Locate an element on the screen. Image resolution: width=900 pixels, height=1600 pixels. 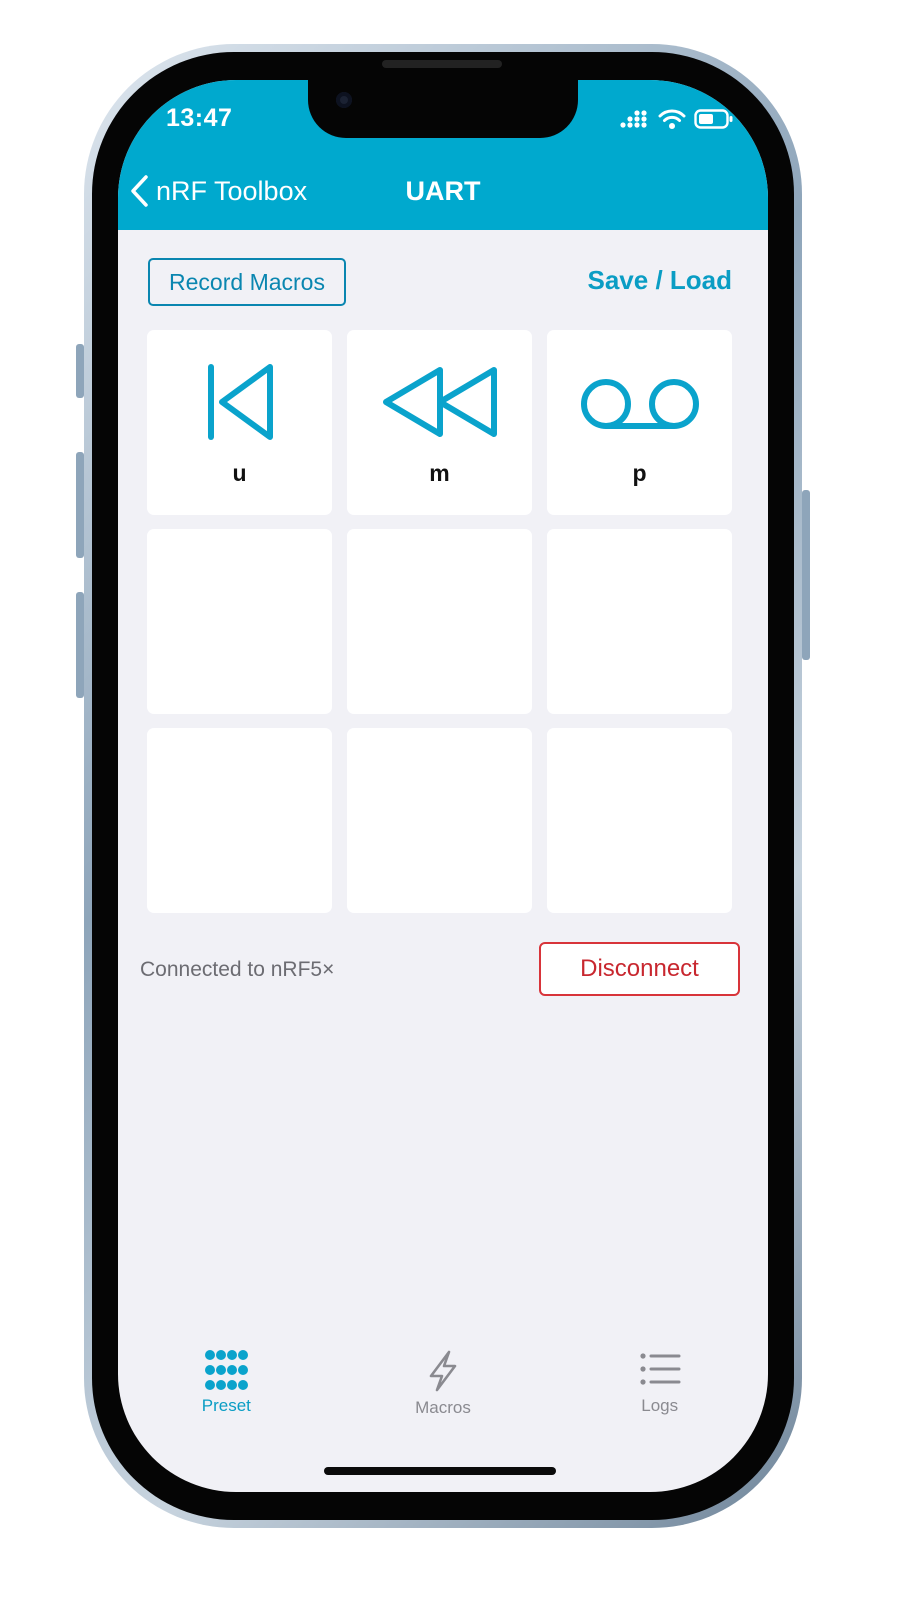
page-title: UART is located at coordinates (443, 191).